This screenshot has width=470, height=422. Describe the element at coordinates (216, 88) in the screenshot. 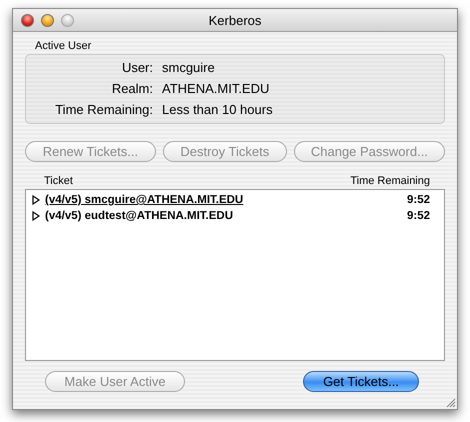

I see `field-value: ATHENA.MIT.EDU` at that location.